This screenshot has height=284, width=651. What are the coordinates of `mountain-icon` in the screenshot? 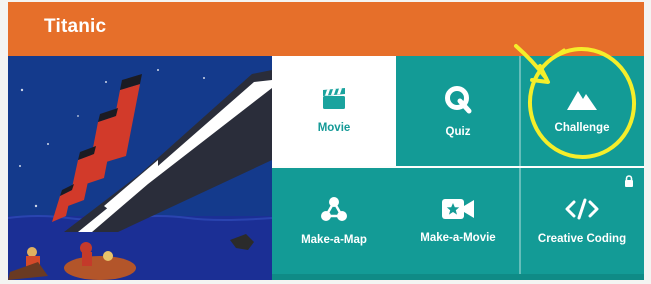 It's located at (582, 99).